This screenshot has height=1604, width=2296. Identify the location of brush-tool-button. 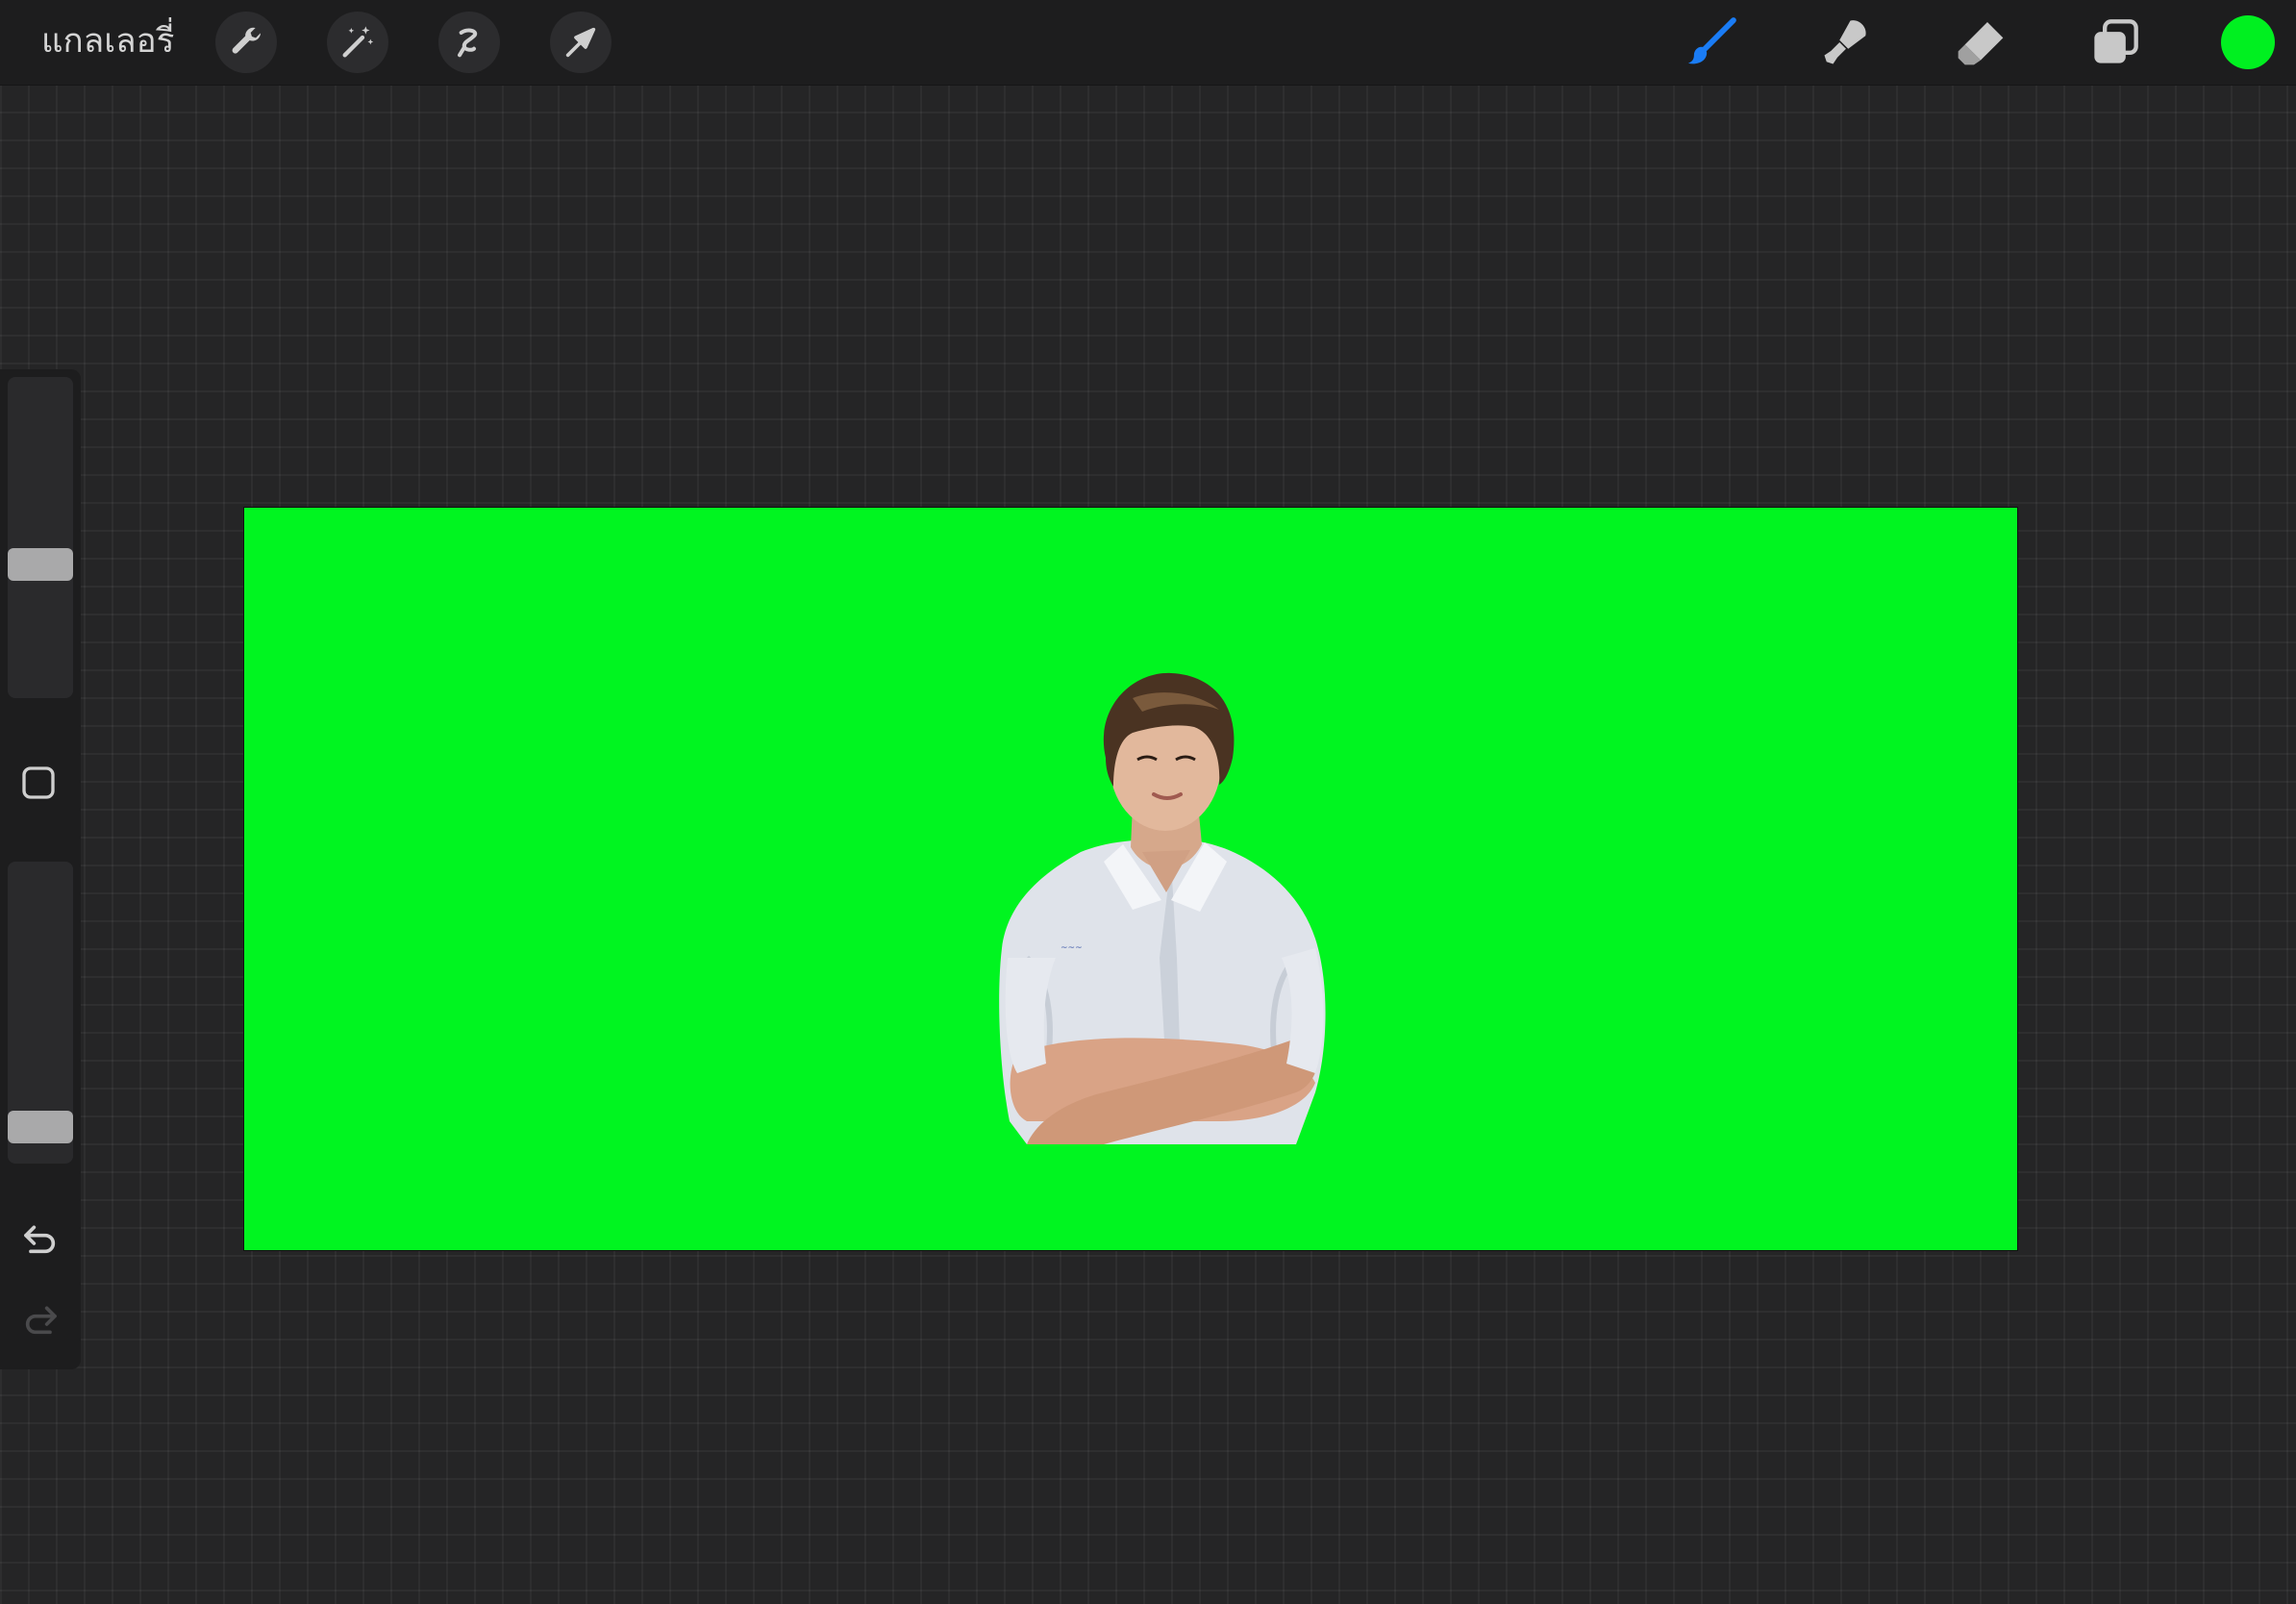
(1711, 42).